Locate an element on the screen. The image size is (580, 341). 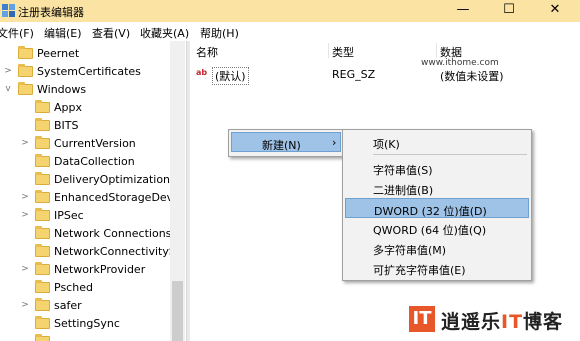
folder-open-icon is located at coordinates (25, 88).